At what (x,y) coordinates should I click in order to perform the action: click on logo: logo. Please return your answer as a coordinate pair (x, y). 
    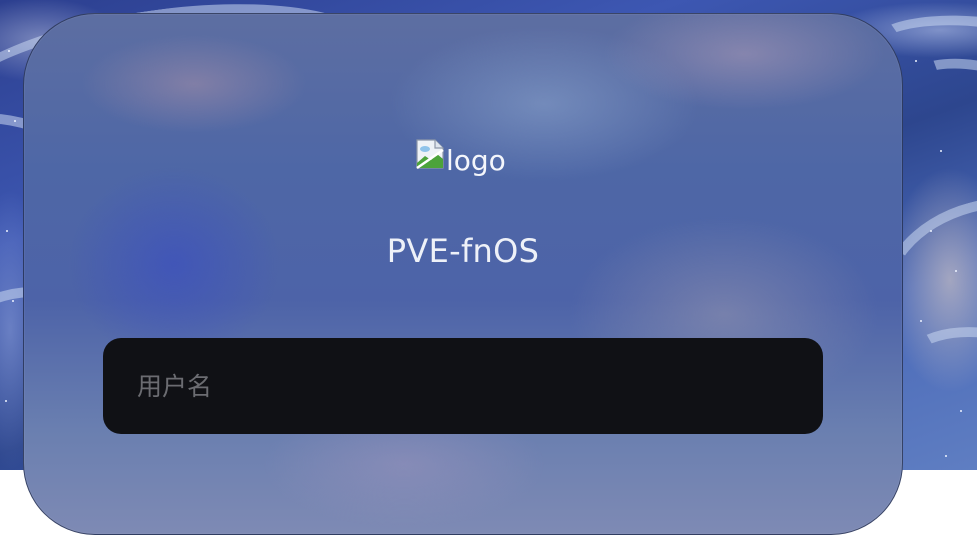
    Looking at the image, I should click on (460, 155).